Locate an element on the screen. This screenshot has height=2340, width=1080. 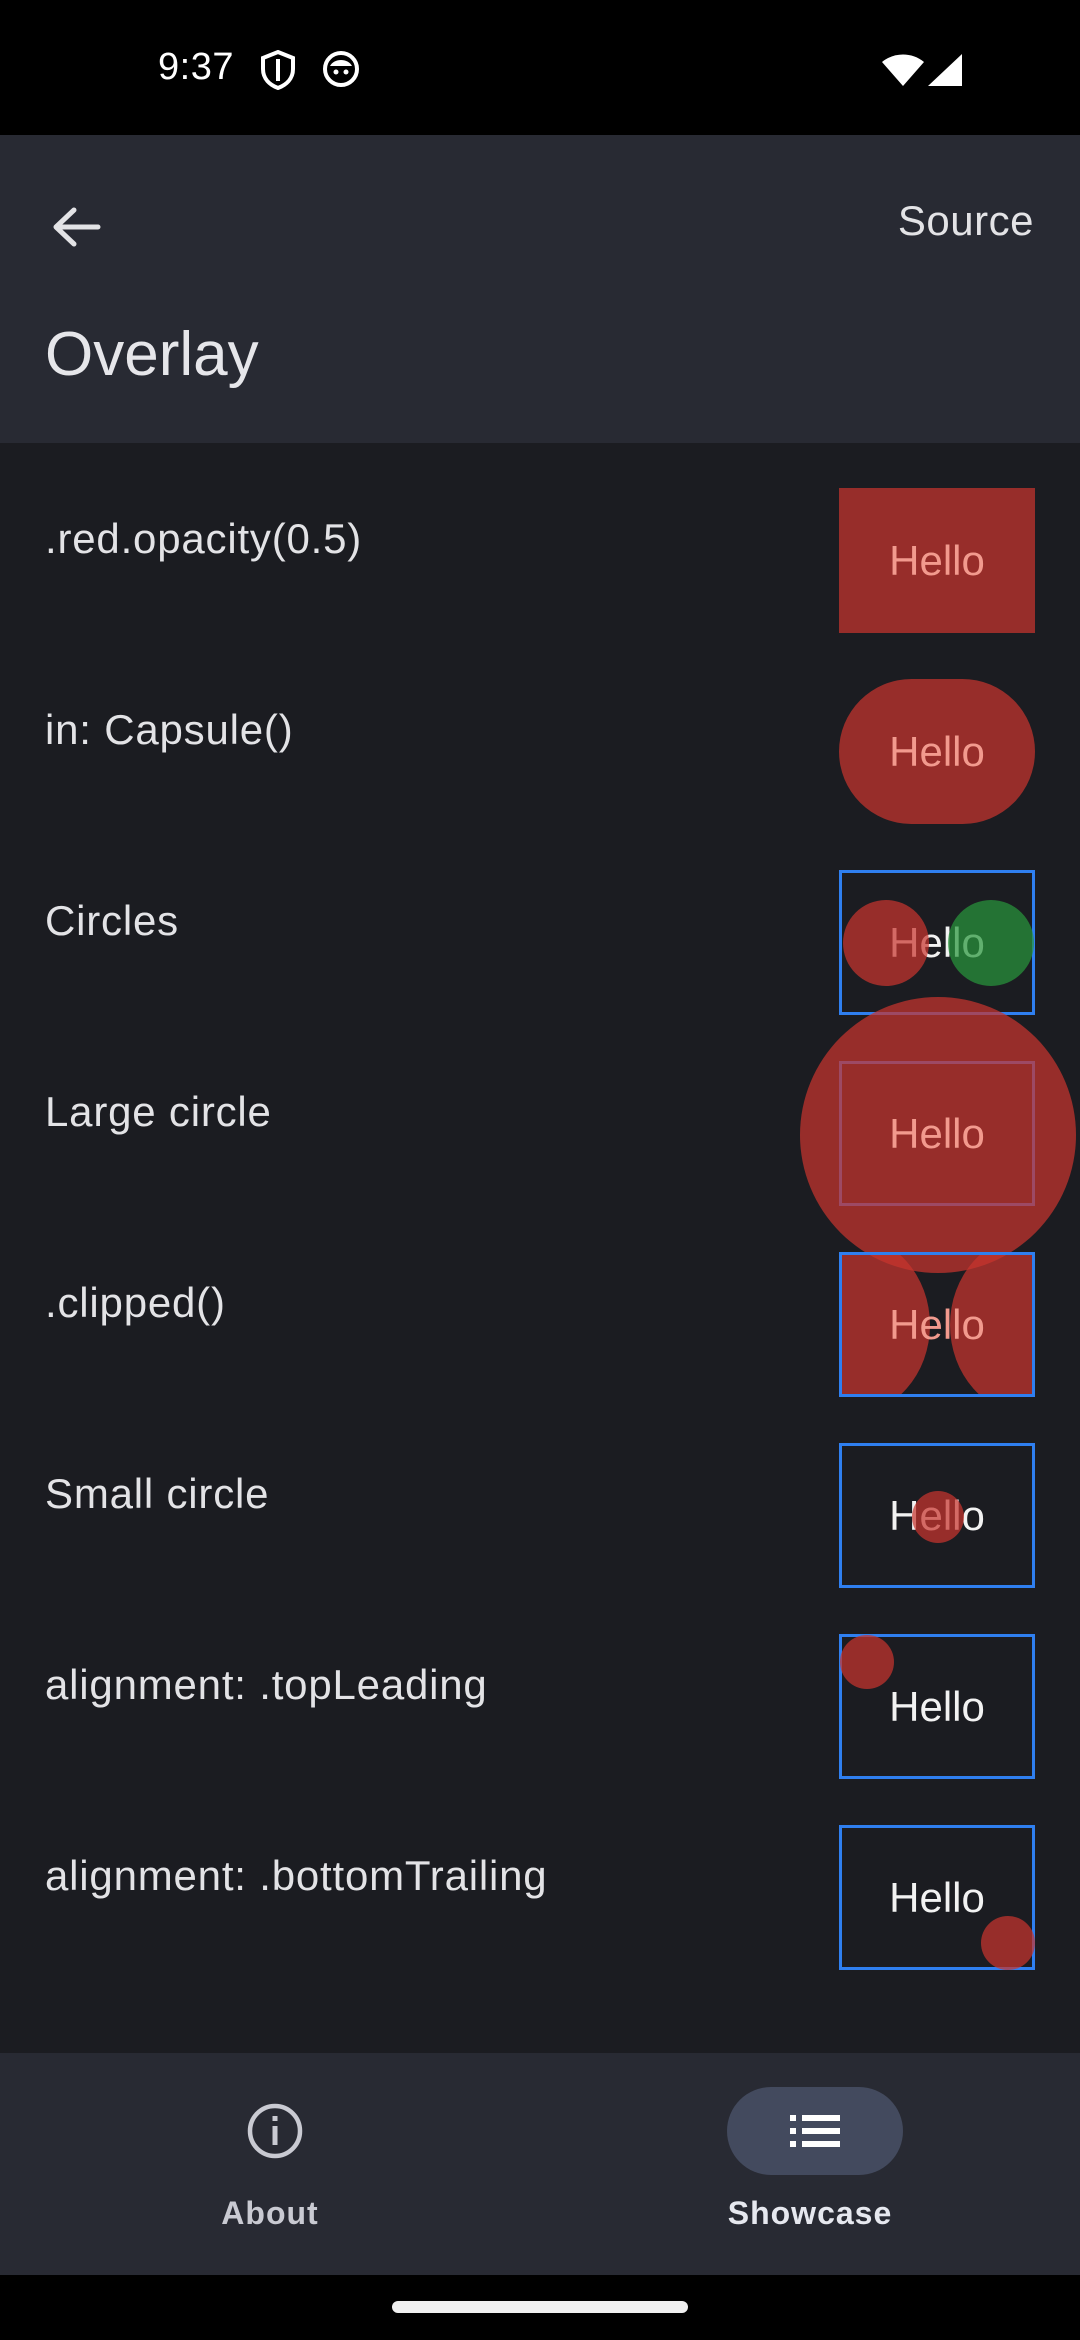
app-bar: Source Overlay is located at coordinates (540, 289).